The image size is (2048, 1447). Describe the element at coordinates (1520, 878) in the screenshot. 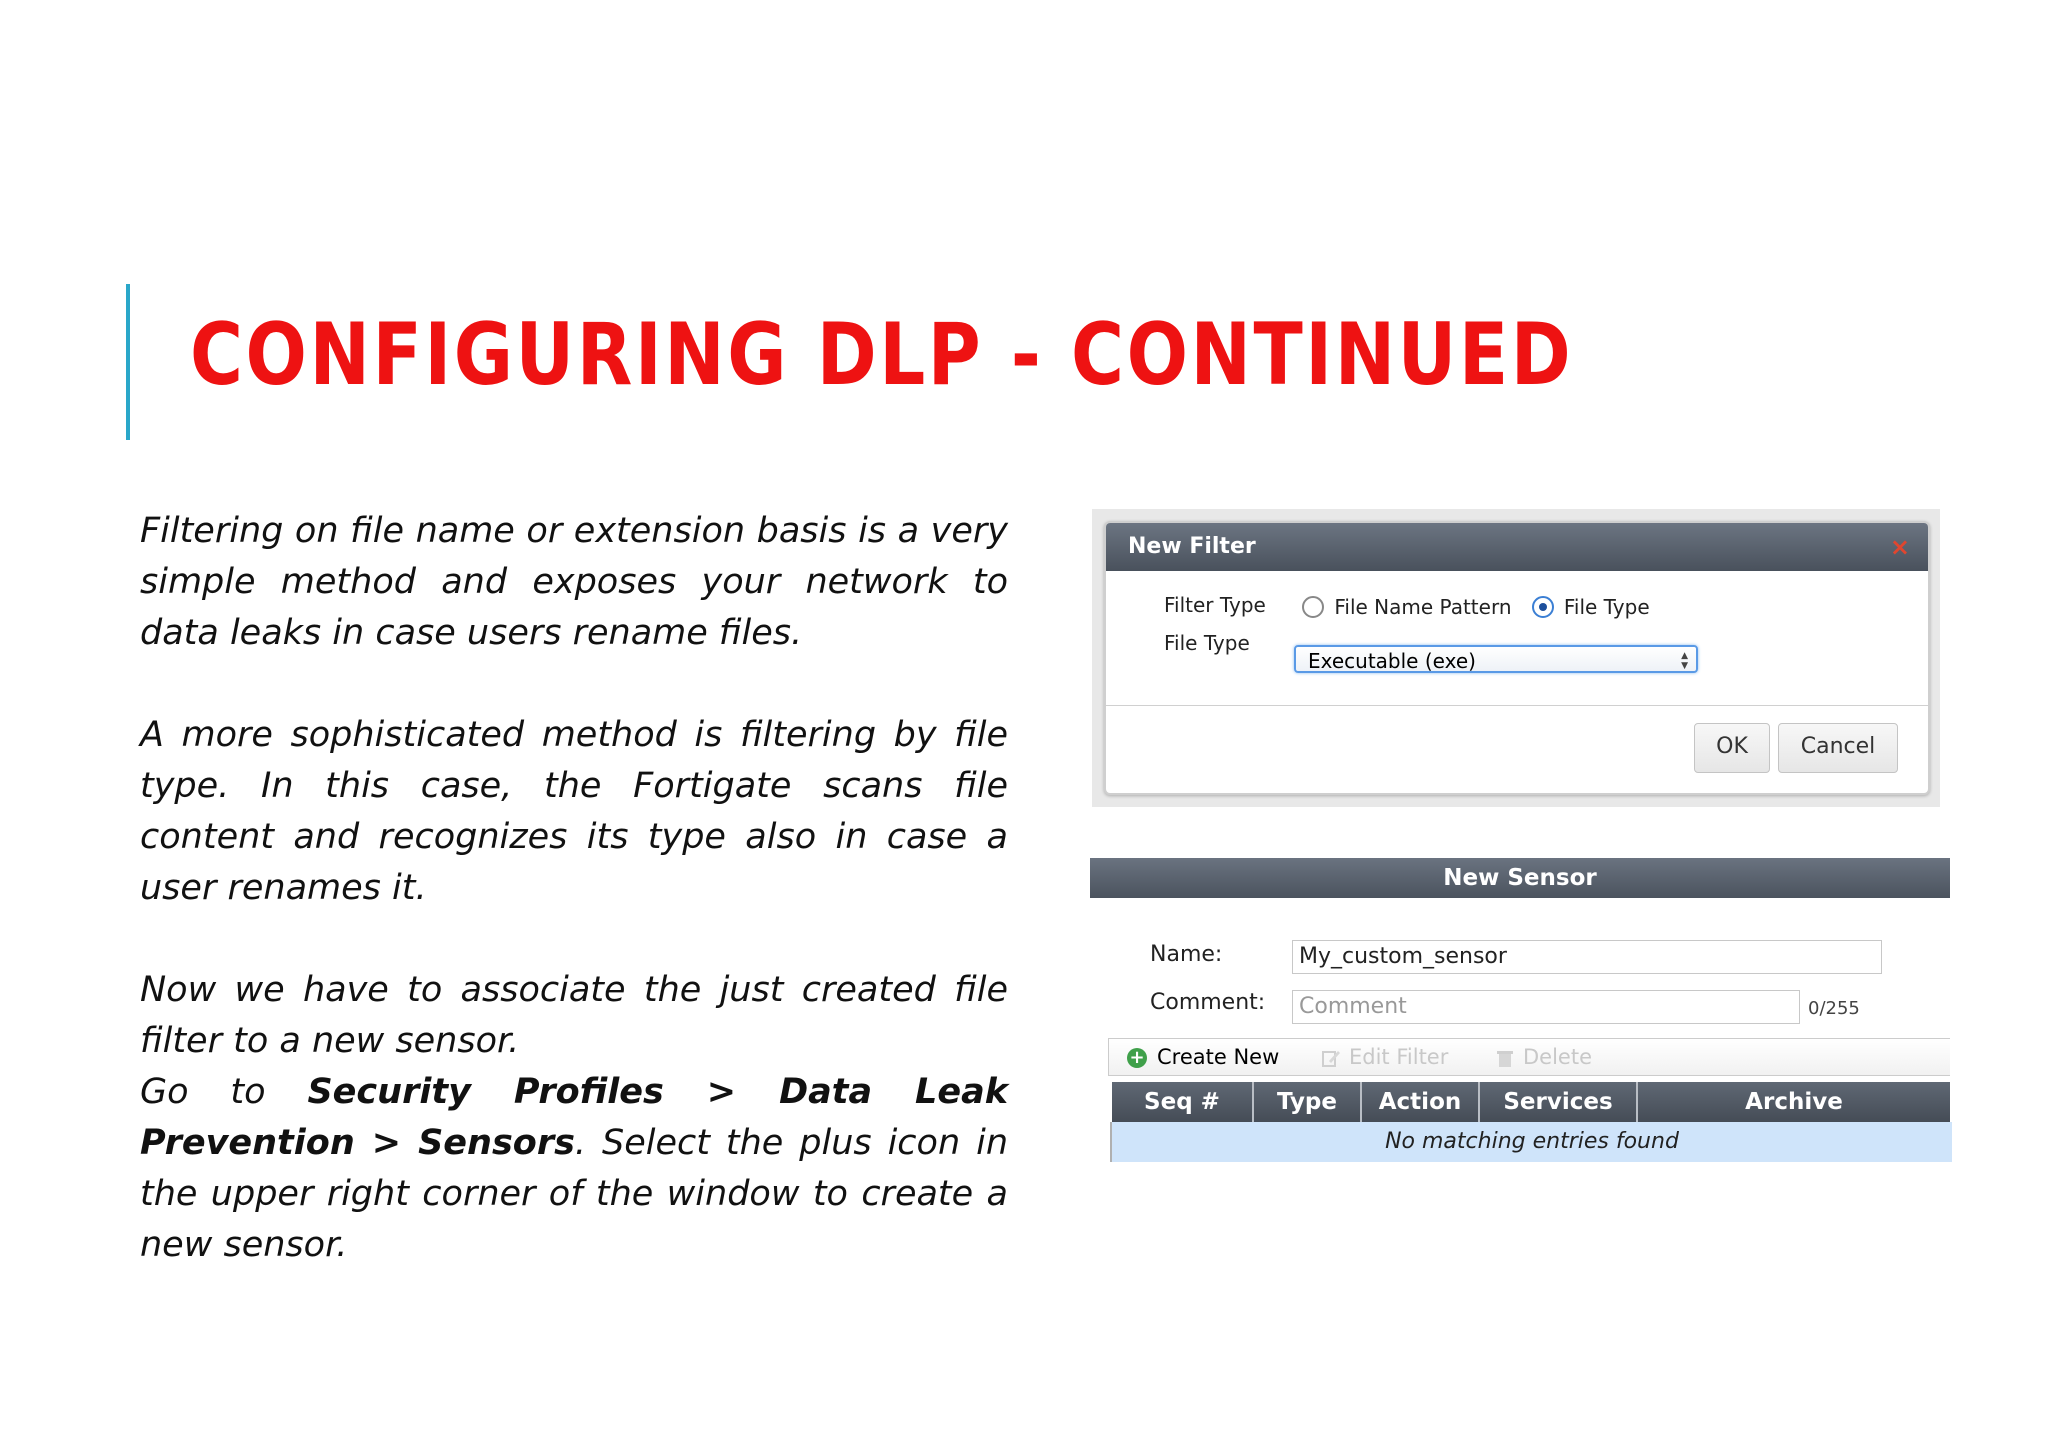

I see `sensor-header: New Sensor` at that location.